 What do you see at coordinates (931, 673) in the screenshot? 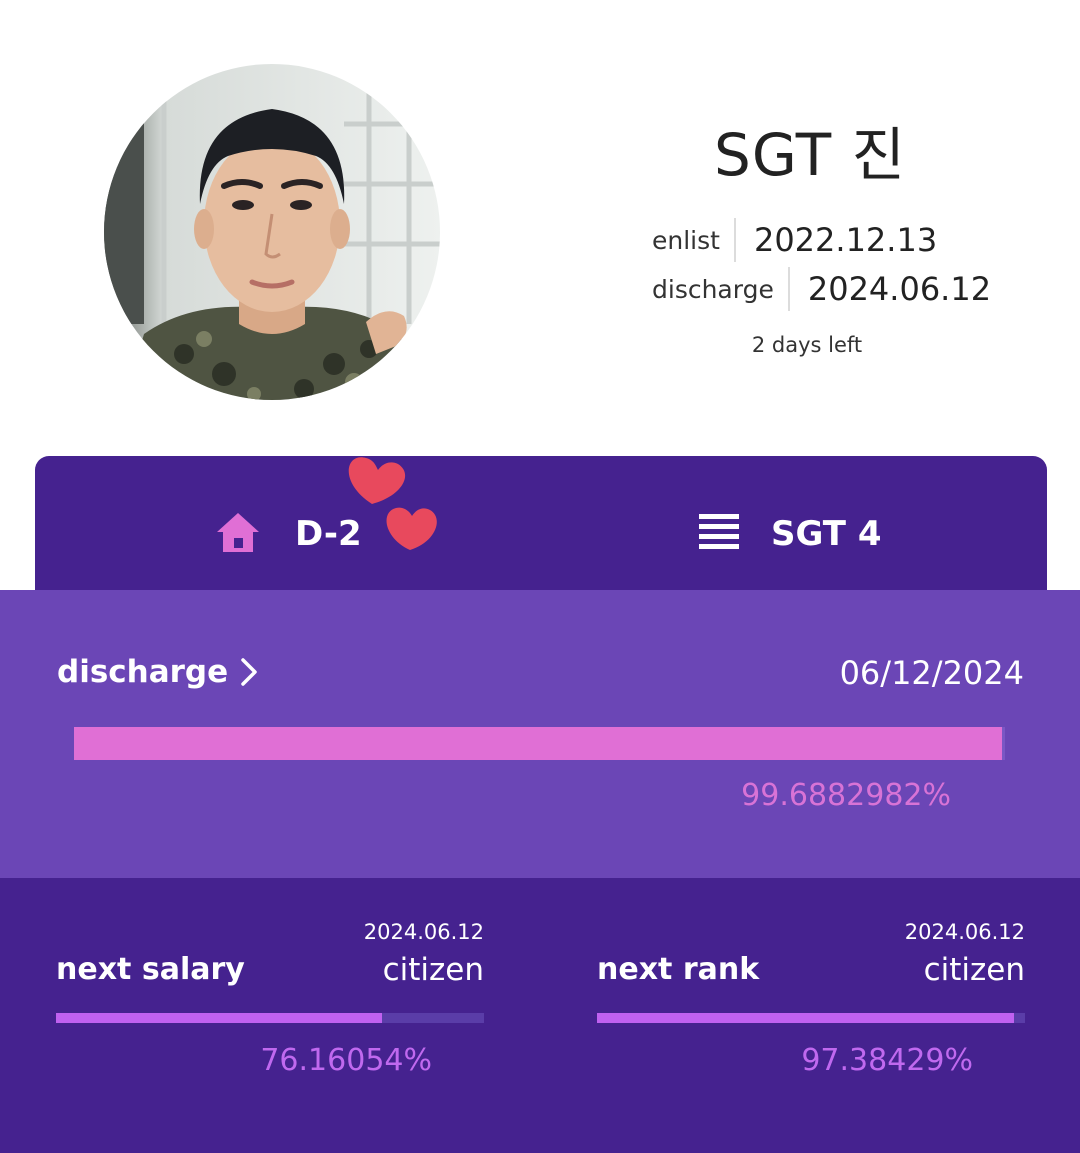
I see `discharge-card-date: 06/12/2024` at bounding box center [931, 673].